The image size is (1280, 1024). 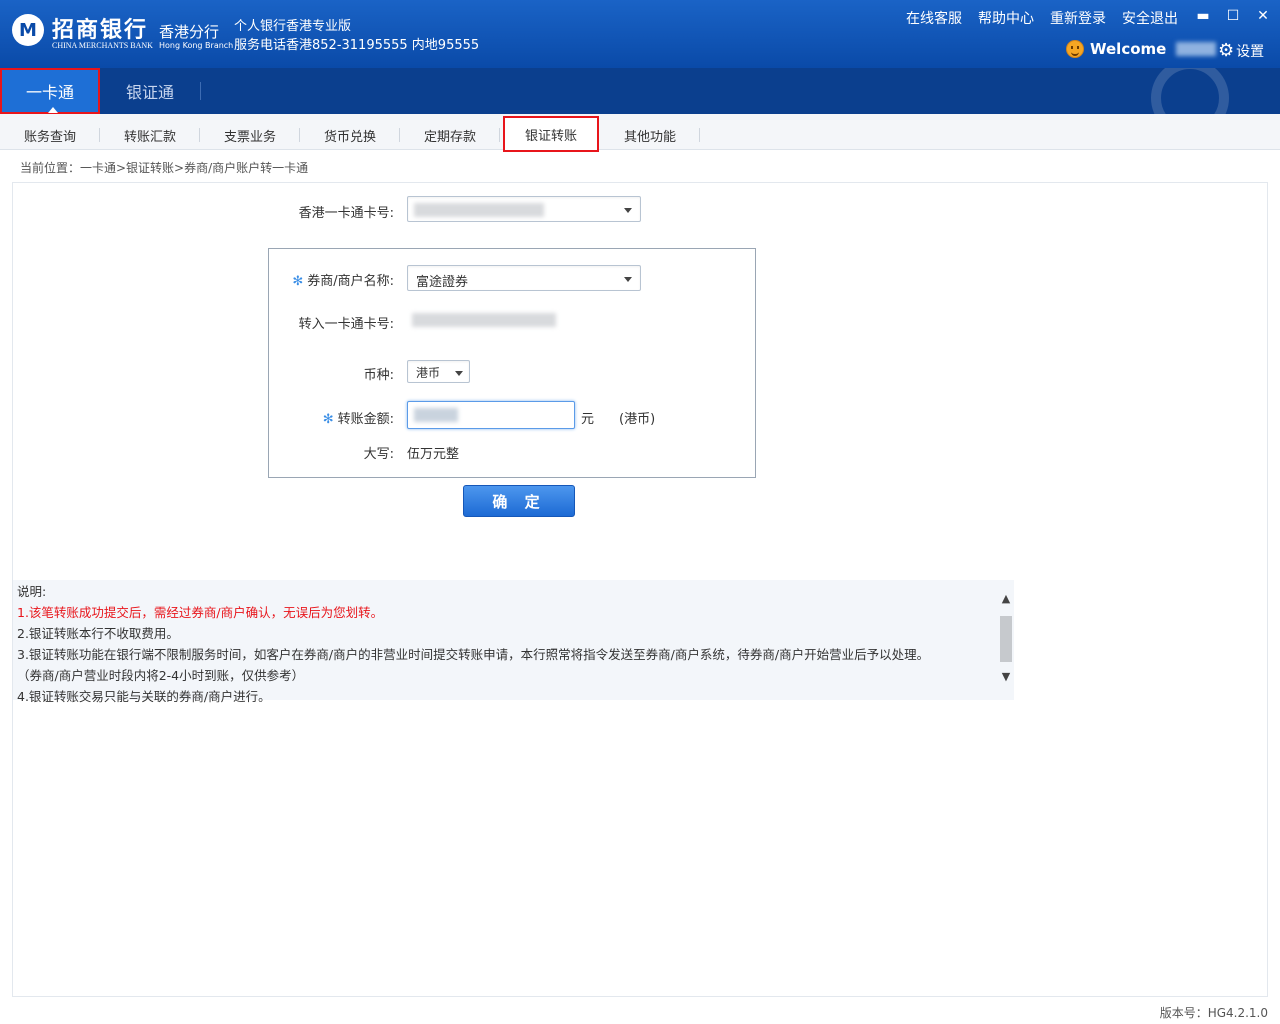 What do you see at coordinates (100, 30) in the screenshot?
I see `bank-name-cn: 招商银行` at bounding box center [100, 30].